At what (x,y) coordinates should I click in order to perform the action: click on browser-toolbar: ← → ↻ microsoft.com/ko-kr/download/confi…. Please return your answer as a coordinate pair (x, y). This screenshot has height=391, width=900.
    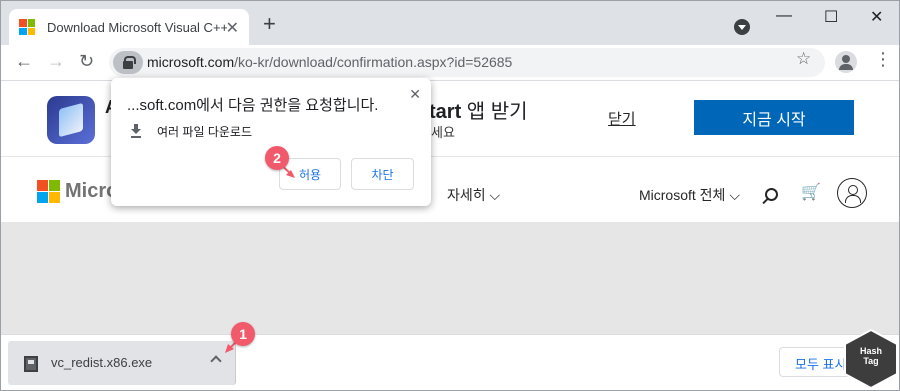
    Looking at the image, I should click on (450, 63).